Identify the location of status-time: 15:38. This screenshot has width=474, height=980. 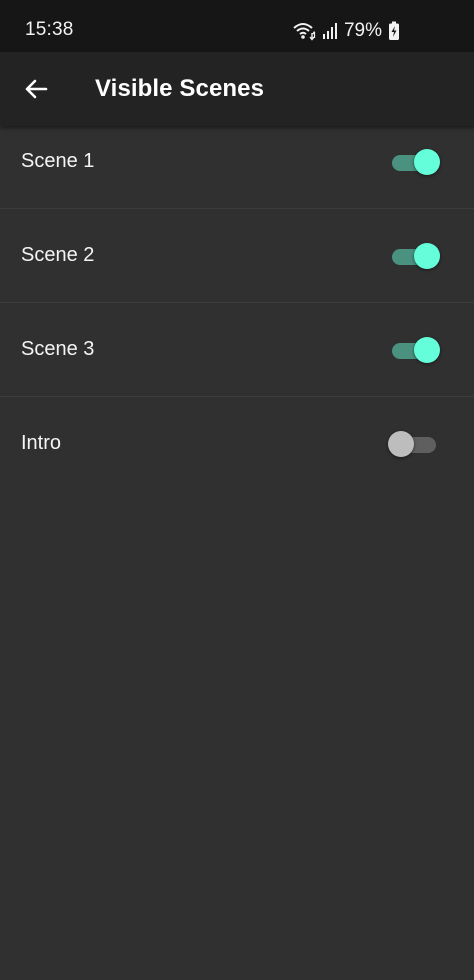
(49, 29).